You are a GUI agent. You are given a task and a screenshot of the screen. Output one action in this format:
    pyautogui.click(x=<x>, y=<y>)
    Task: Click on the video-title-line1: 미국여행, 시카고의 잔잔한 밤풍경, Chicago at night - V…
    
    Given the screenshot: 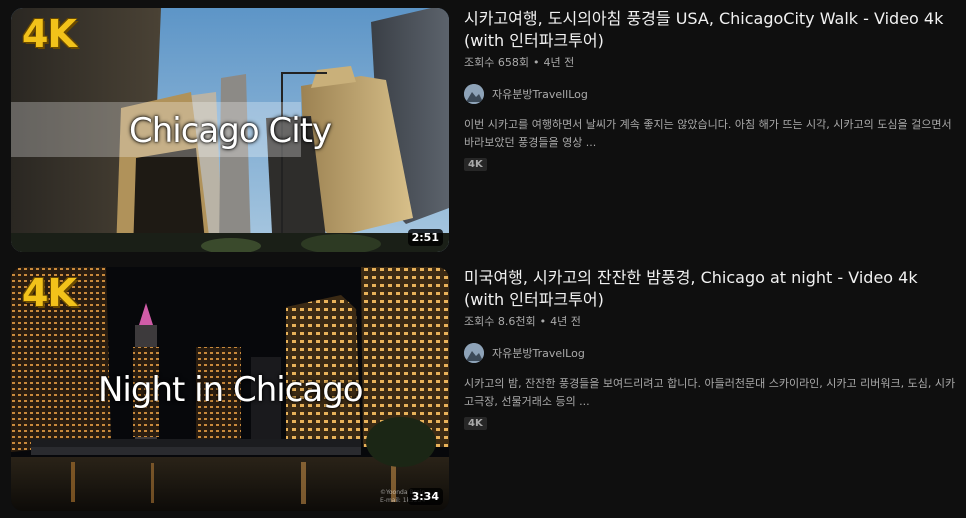 What is the action you would take?
    pyautogui.click(x=712, y=278)
    